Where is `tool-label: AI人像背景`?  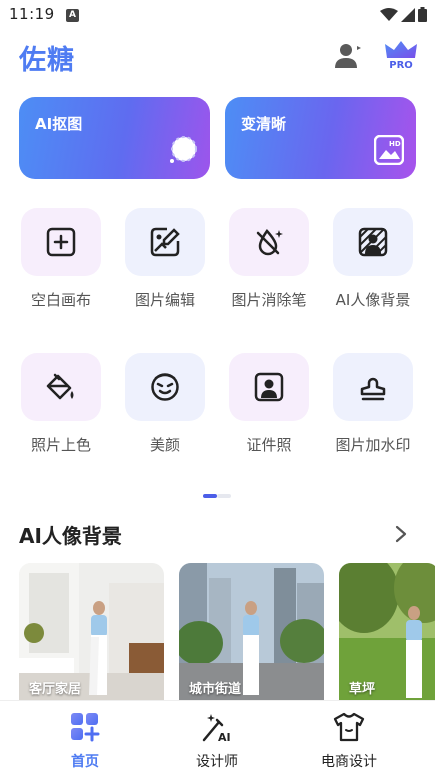 tool-label: AI人像背景 is located at coordinates (373, 300).